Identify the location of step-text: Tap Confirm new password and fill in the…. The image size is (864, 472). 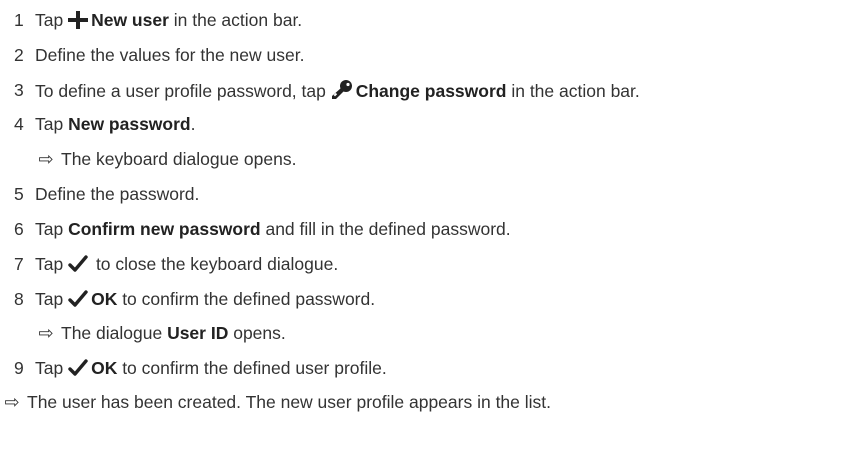
(273, 229).